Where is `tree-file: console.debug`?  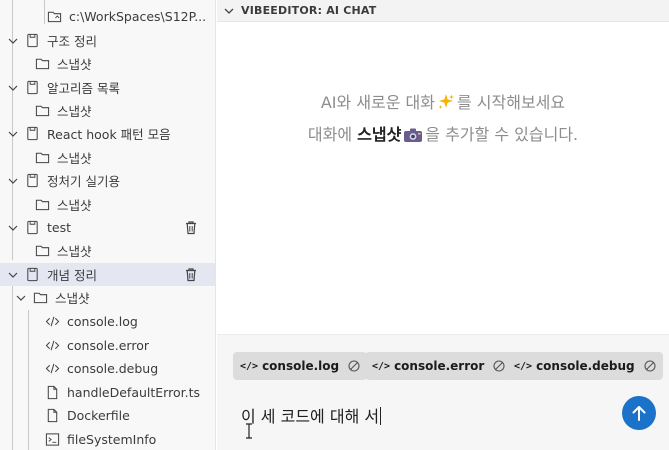
tree-file: console.debug is located at coordinates (107, 368).